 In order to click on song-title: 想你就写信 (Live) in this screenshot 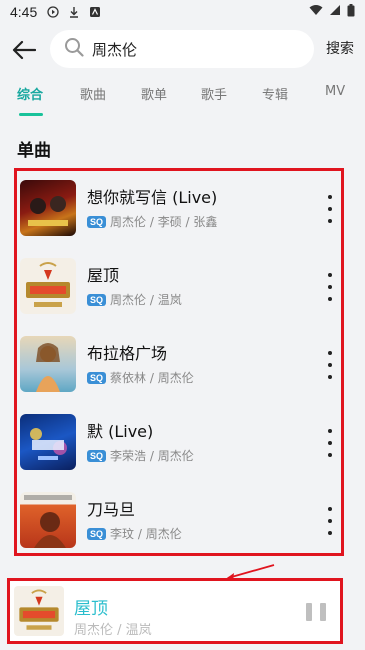, I will do `click(152, 197)`.